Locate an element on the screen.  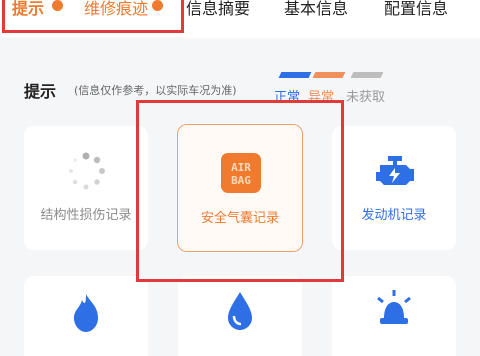
card-engine-record: 发动机记录 is located at coordinates (394, 188).